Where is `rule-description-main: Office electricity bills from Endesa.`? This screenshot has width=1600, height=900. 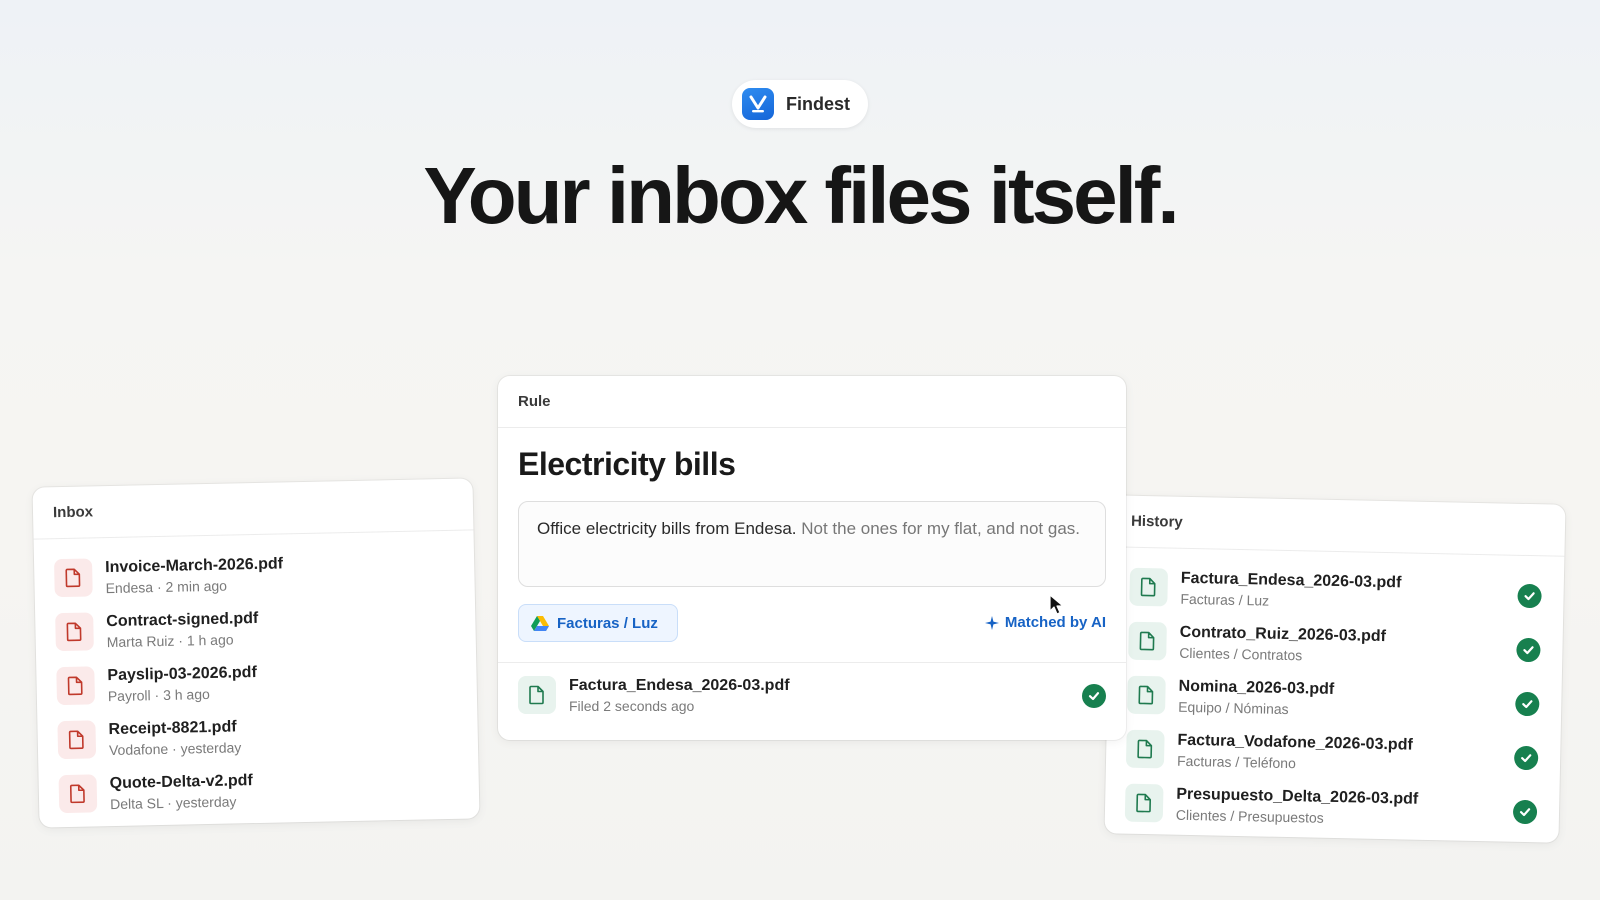
rule-description-main: Office electricity bills from Endesa. is located at coordinates (667, 528).